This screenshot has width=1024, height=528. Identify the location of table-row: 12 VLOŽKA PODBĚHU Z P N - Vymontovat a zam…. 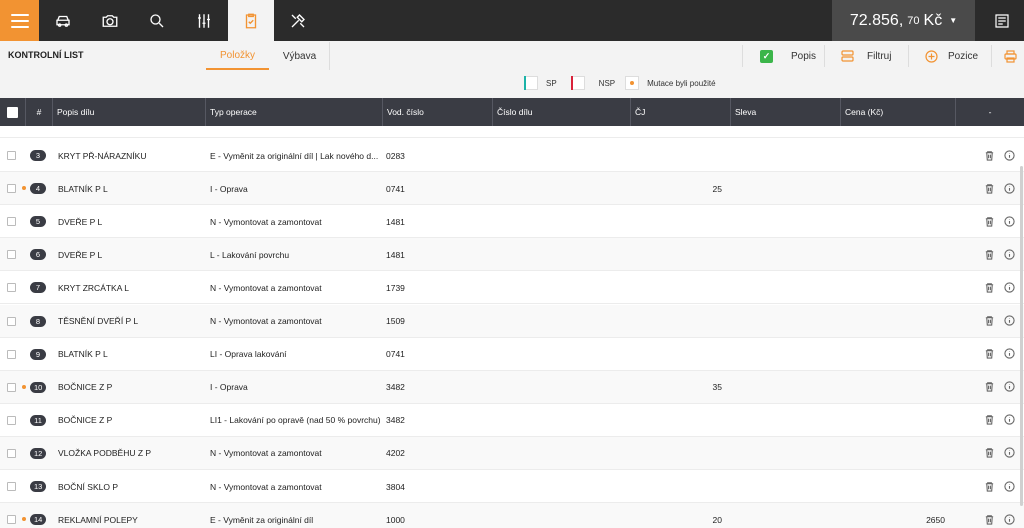
(512, 453).